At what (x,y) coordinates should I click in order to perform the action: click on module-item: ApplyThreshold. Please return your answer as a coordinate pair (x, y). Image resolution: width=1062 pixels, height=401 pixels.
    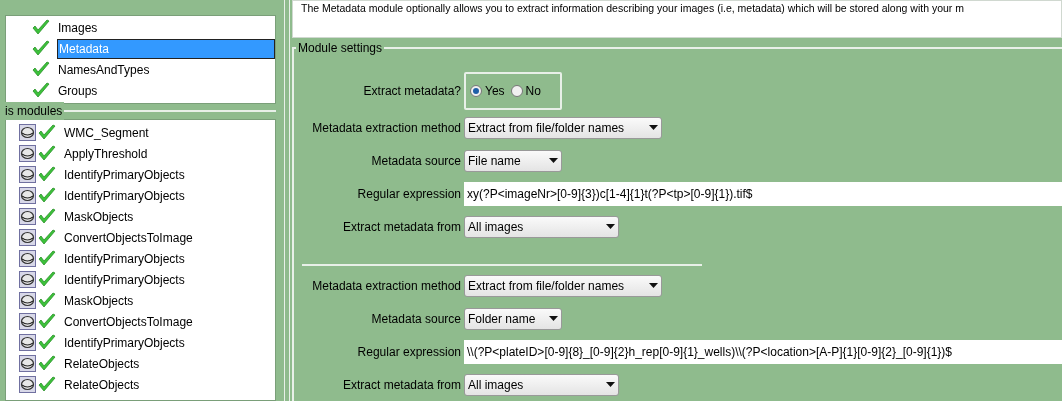
    Looking at the image, I should click on (106, 153).